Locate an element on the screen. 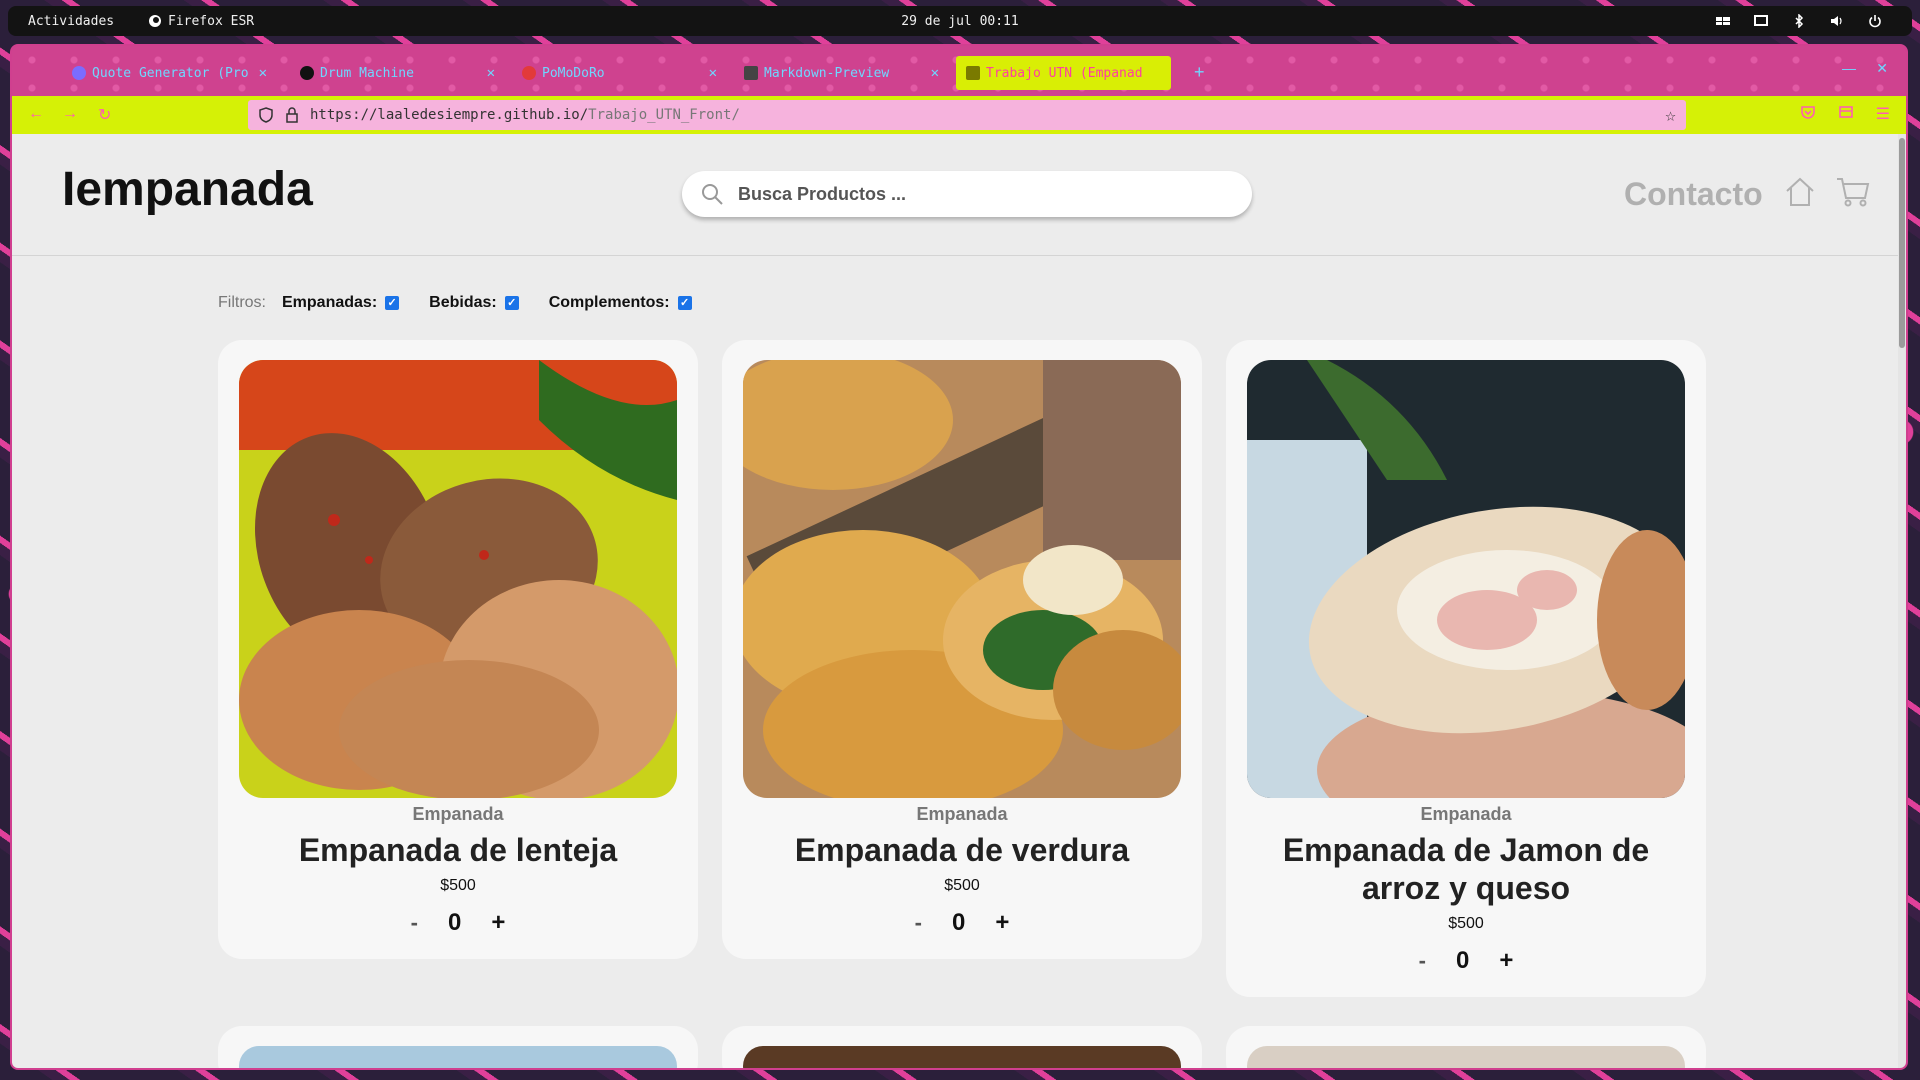  volume-icon is located at coordinates (1837, 21).